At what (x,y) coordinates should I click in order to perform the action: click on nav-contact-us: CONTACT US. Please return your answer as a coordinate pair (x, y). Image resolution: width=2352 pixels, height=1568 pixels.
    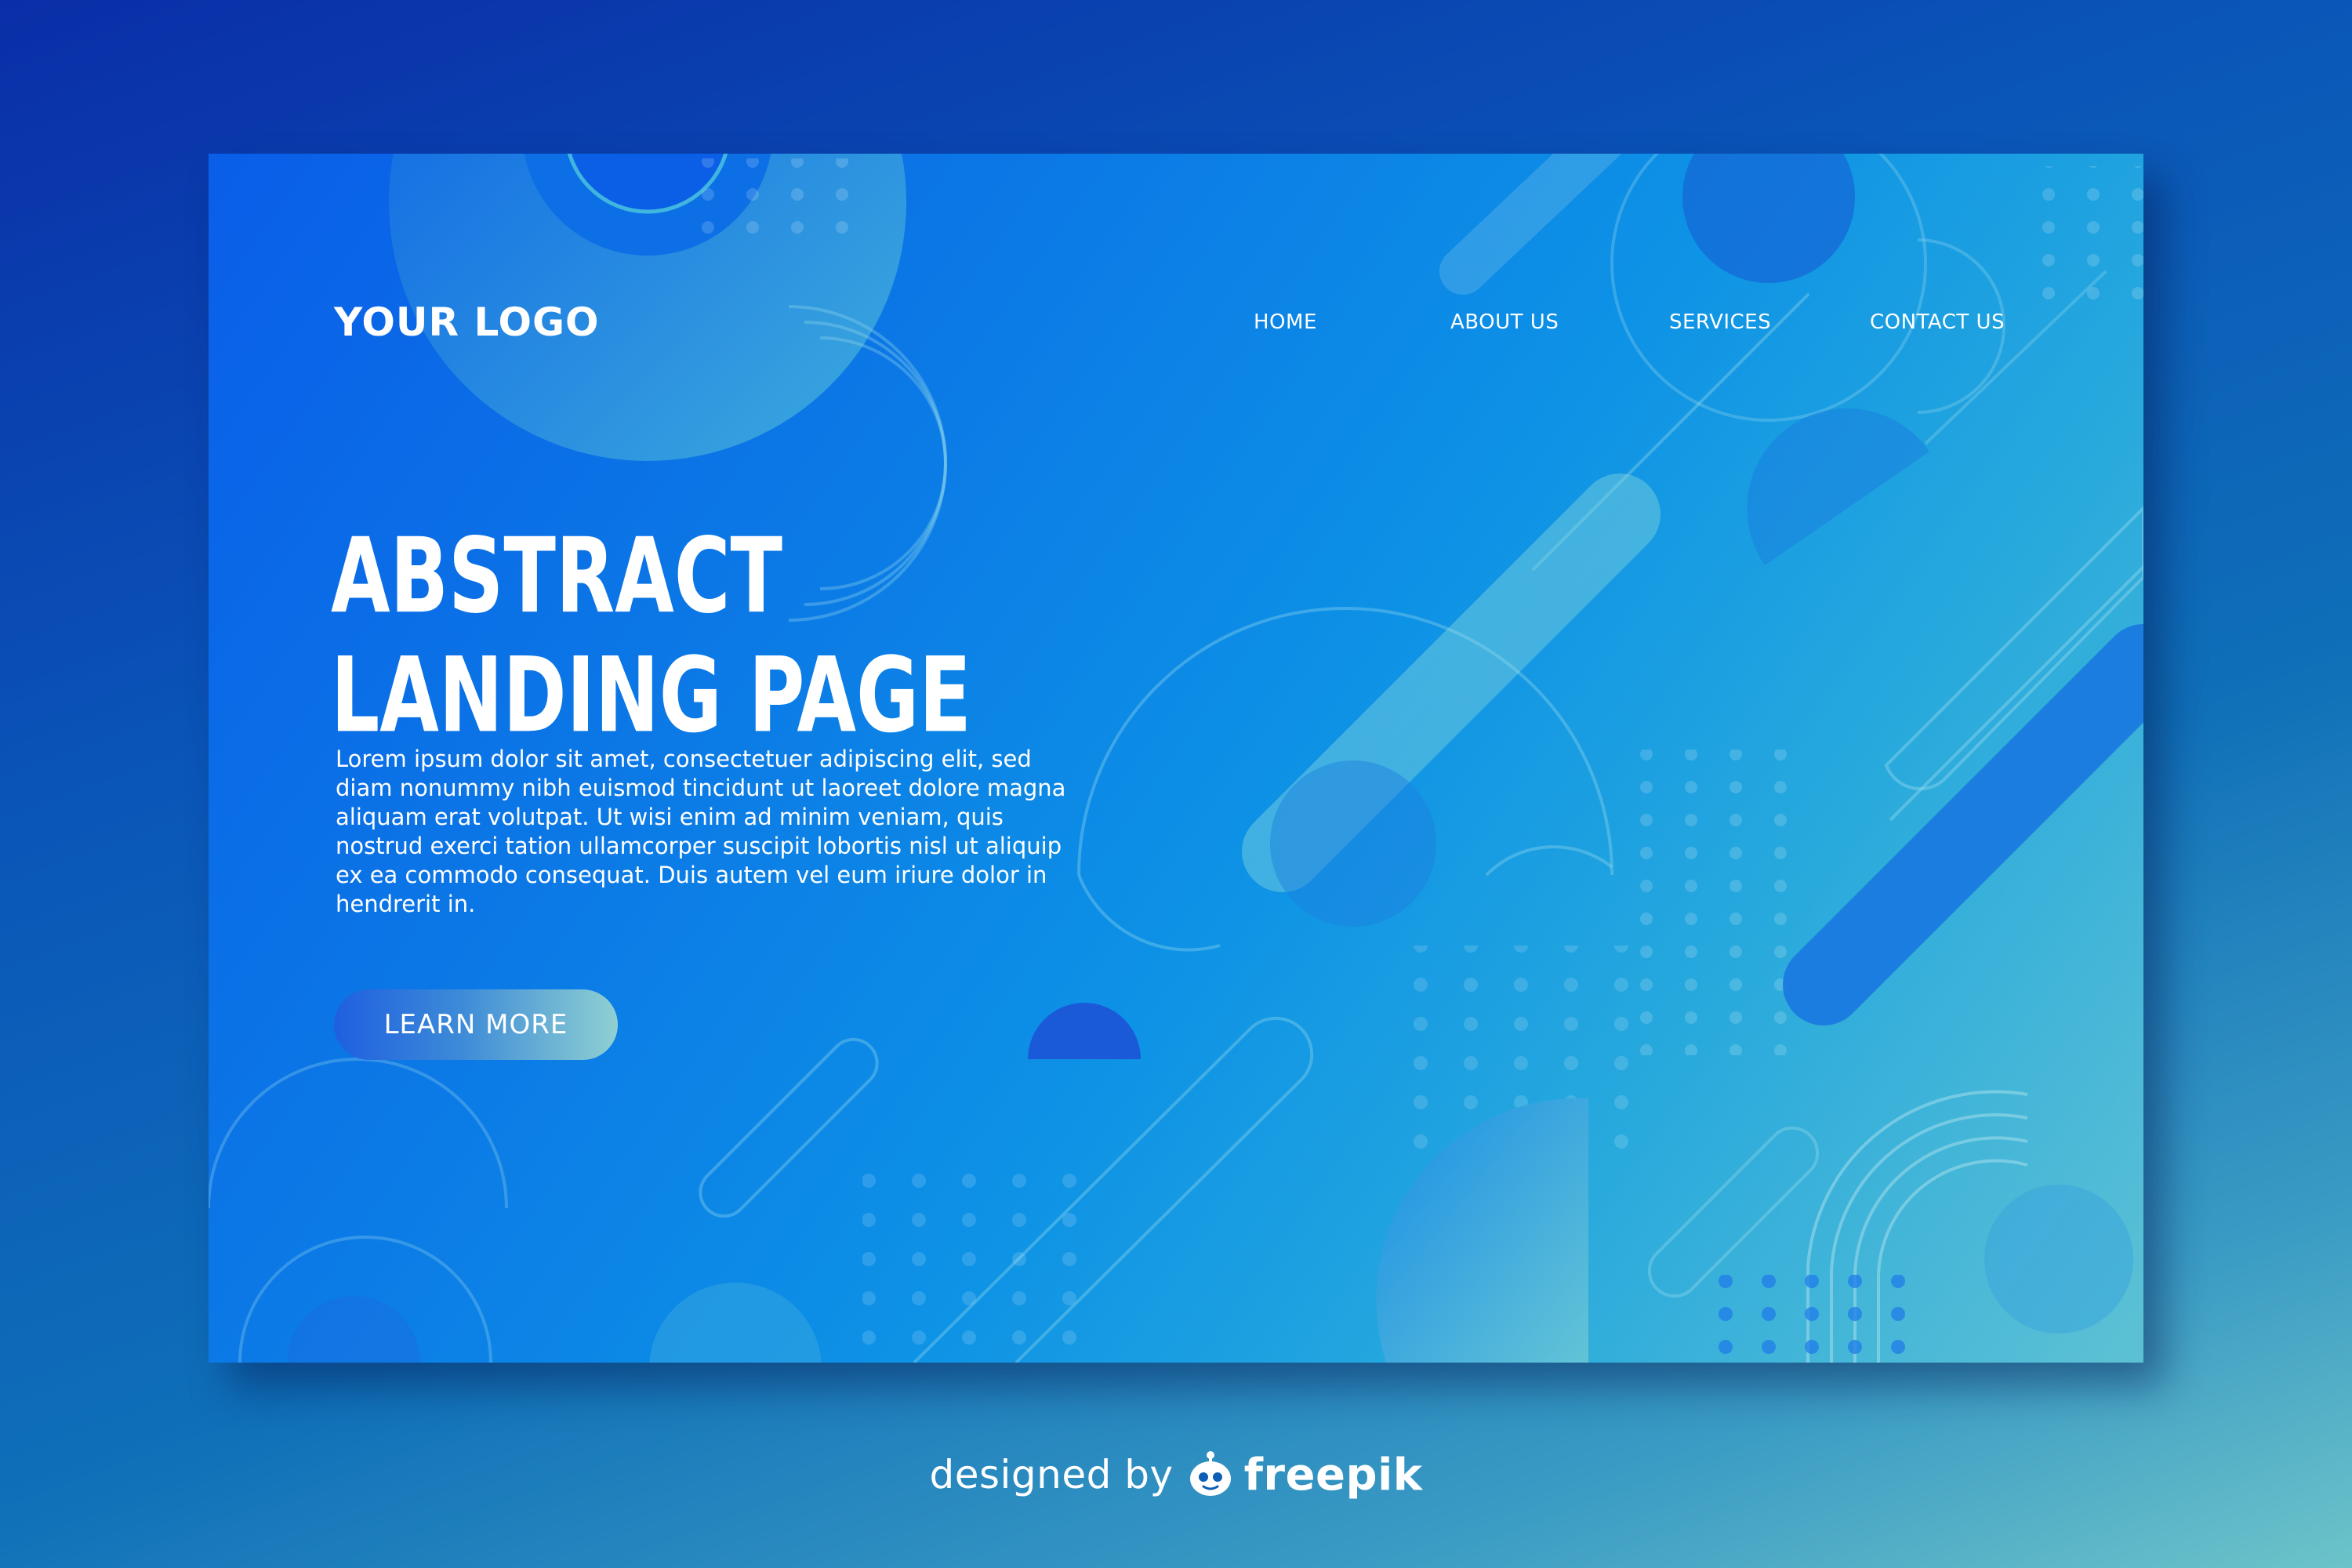
    Looking at the image, I should click on (1938, 322).